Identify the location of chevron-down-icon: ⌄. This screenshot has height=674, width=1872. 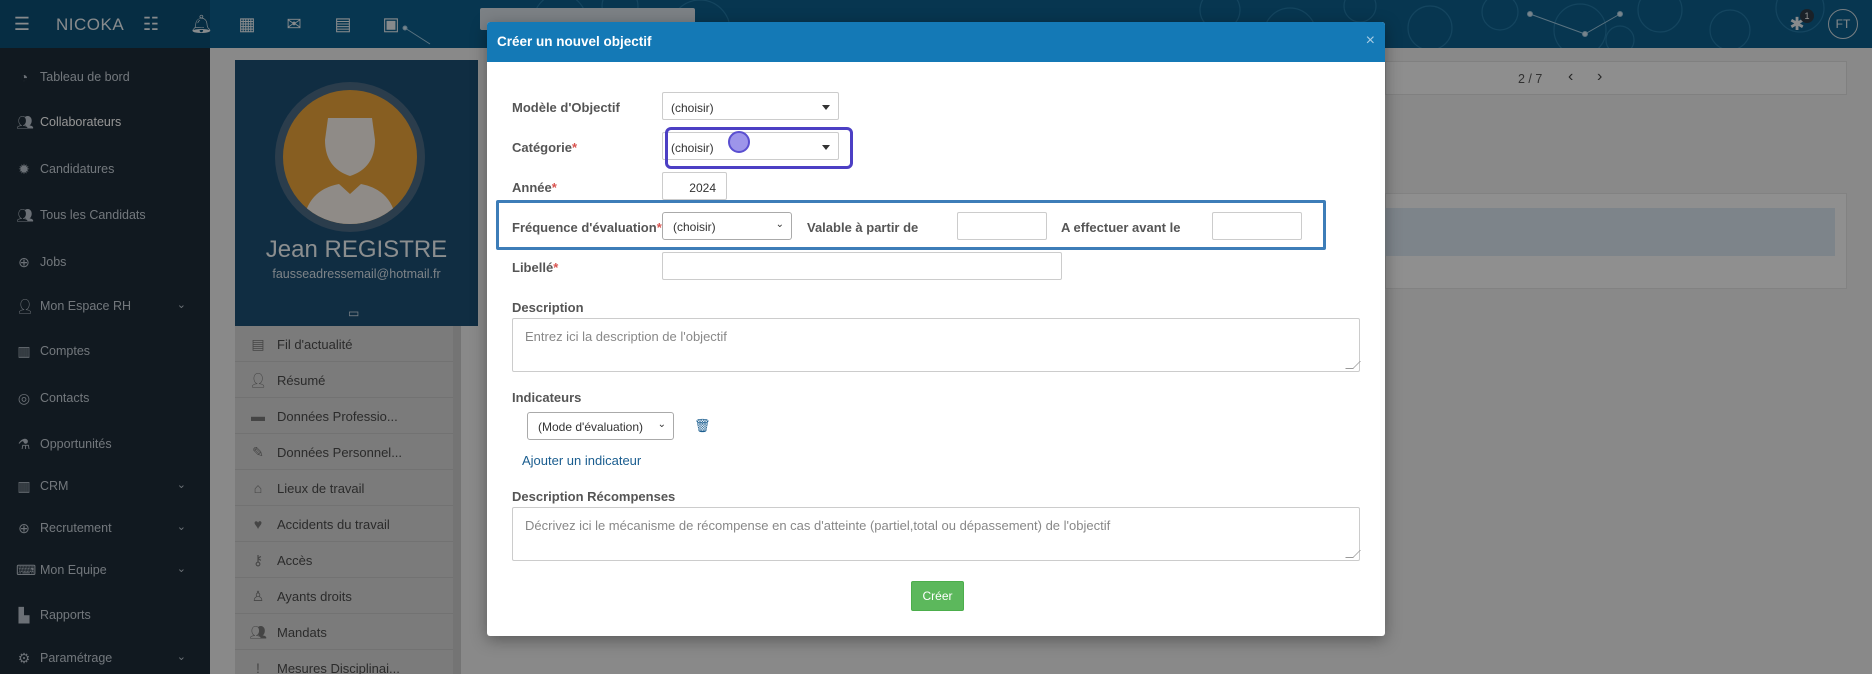
(661, 424).